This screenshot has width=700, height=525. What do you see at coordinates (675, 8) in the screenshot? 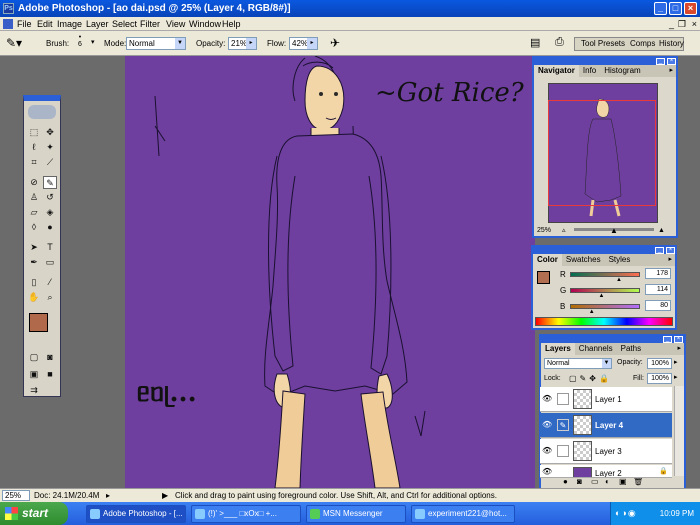
I see `maximize-button: □` at bounding box center [675, 8].